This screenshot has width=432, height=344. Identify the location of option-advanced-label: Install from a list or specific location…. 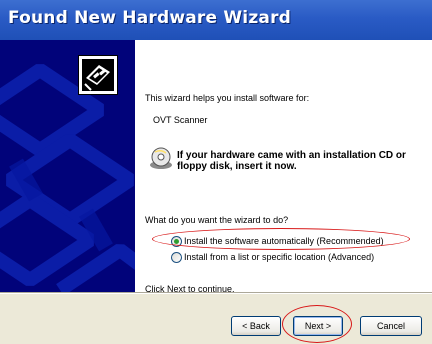
(279, 257).